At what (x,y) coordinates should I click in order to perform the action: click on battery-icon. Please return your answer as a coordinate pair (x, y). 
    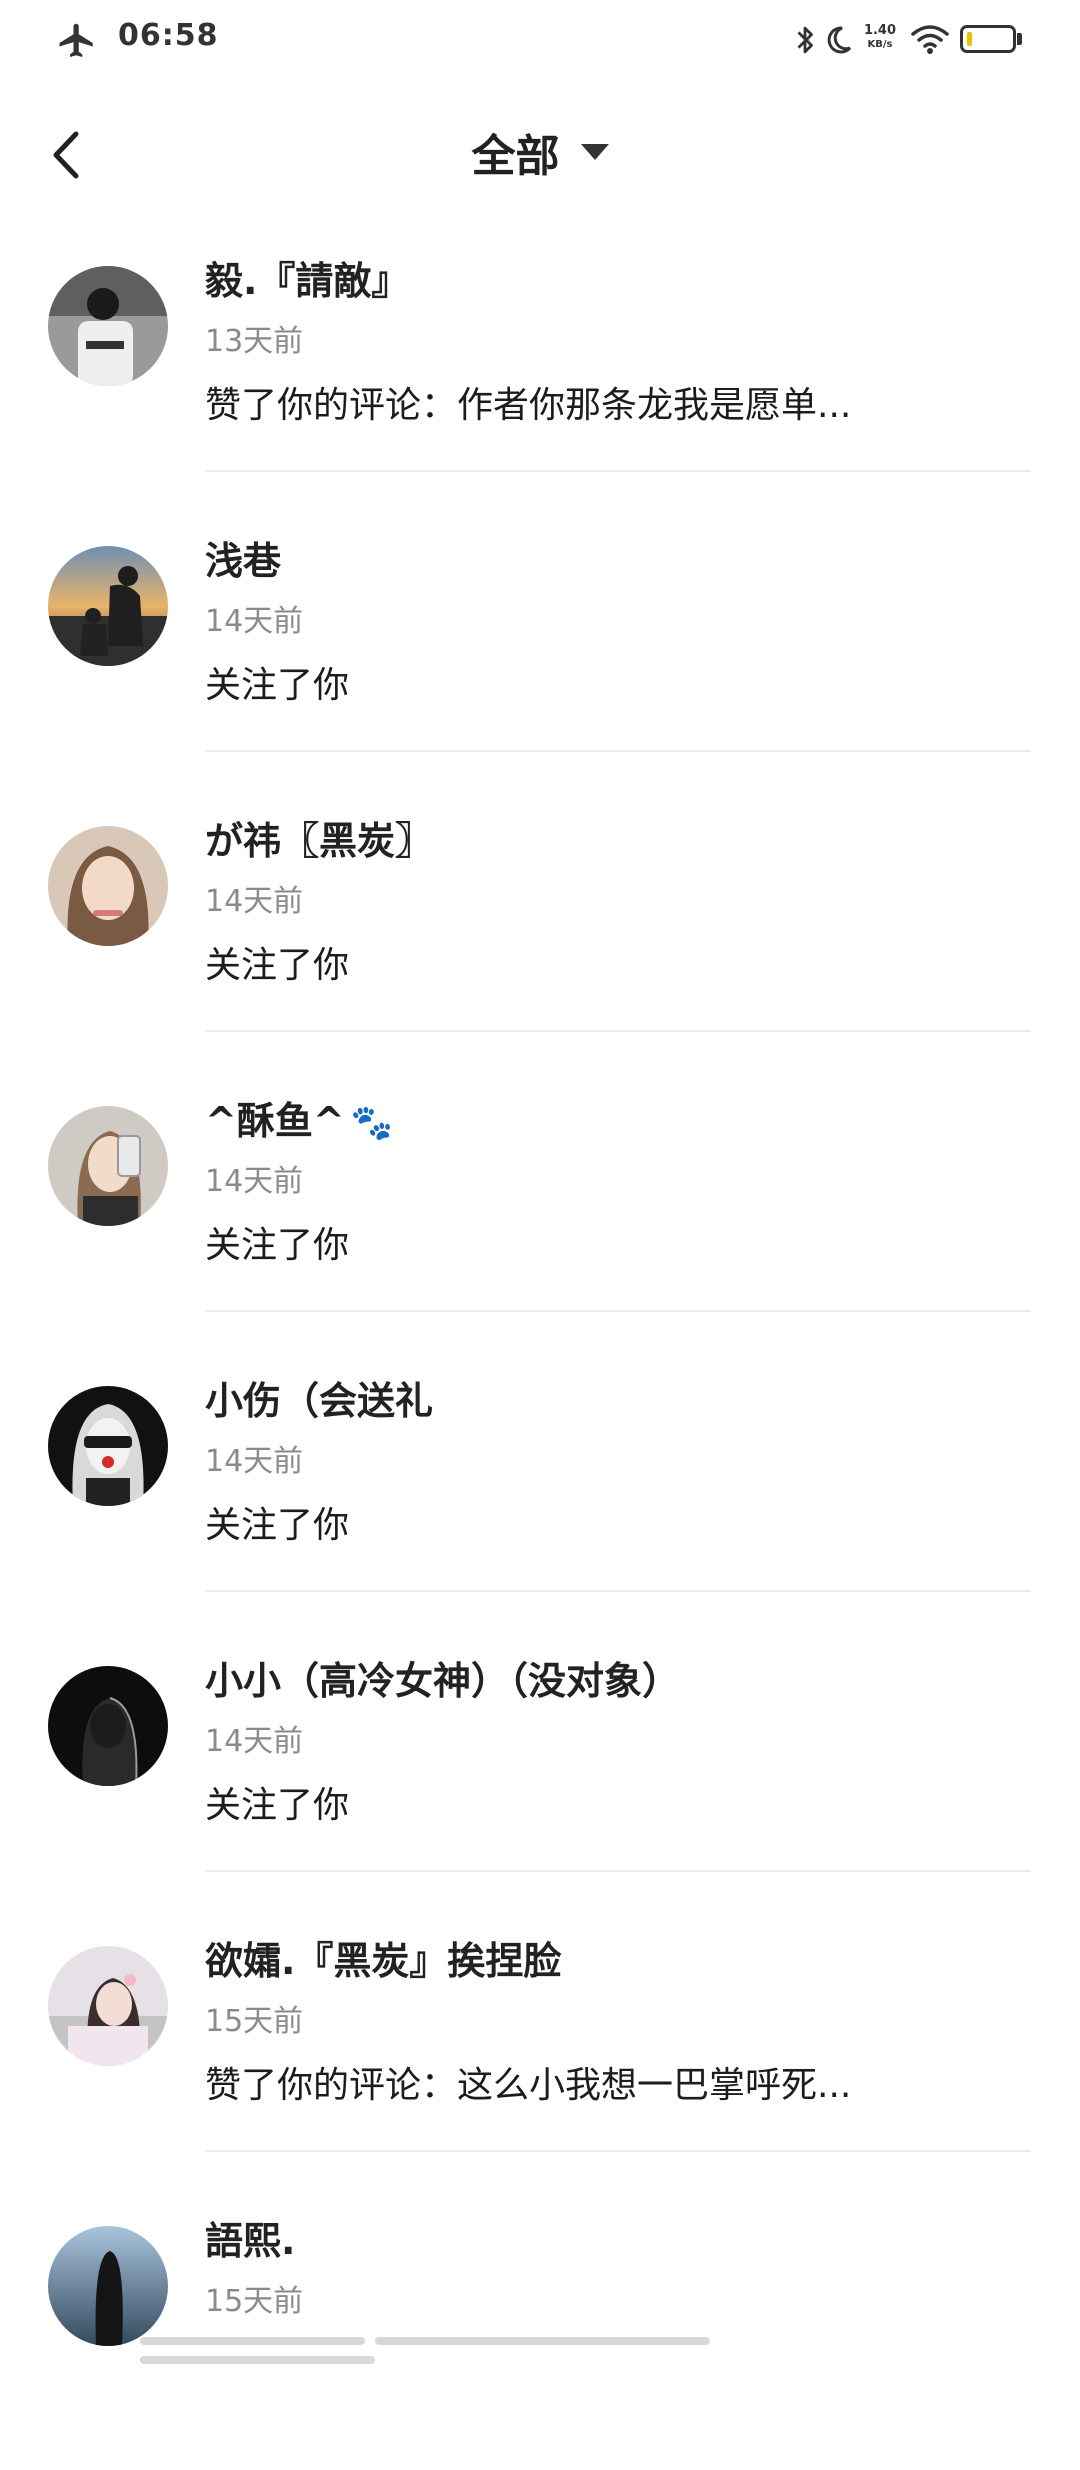
    Looking at the image, I should click on (988, 39).